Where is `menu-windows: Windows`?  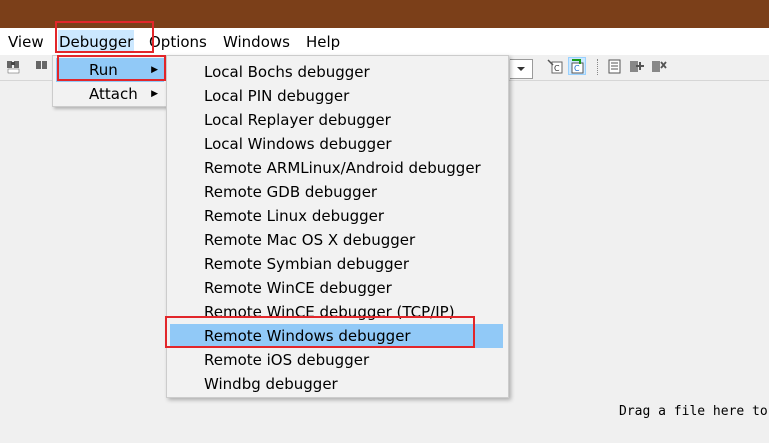 menu-windows: Windows is located at coordinates (256, 42).